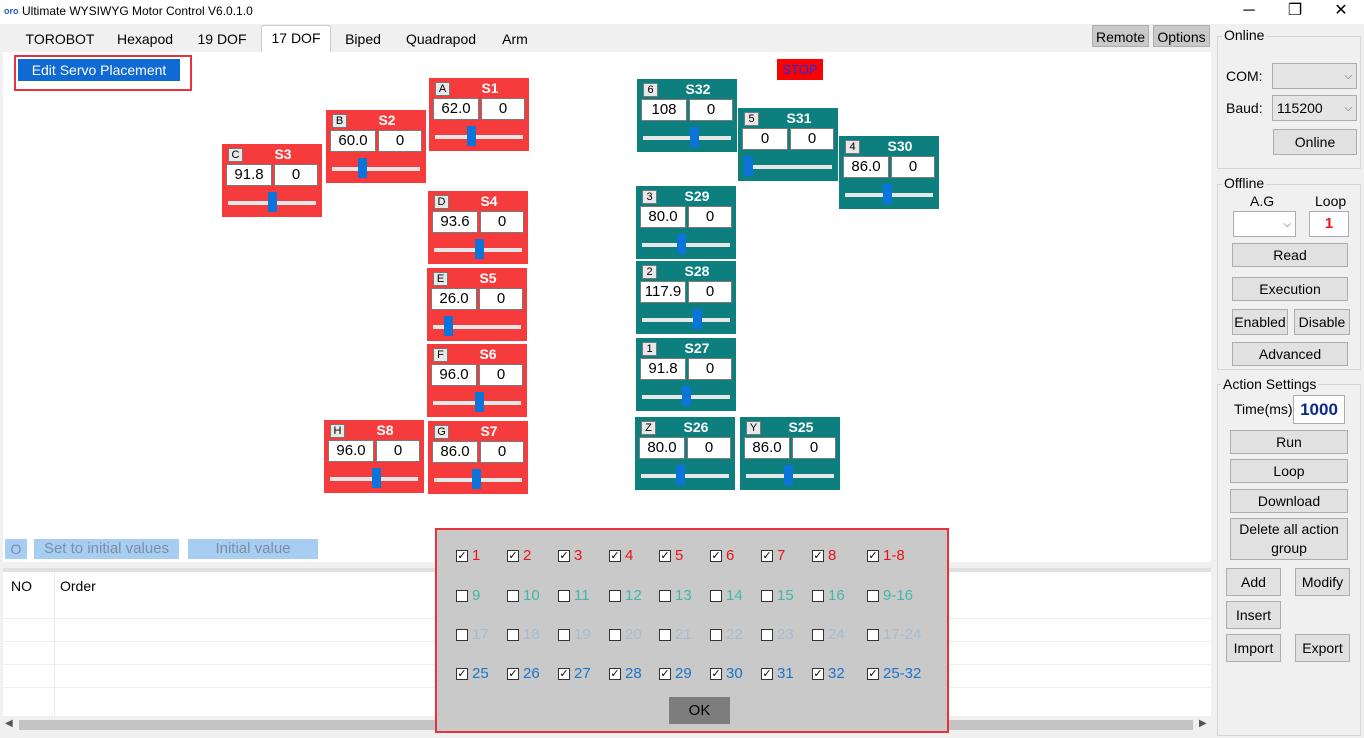  I want to click on channel-checkbox-31: ✓ 31, so click(777, 673).